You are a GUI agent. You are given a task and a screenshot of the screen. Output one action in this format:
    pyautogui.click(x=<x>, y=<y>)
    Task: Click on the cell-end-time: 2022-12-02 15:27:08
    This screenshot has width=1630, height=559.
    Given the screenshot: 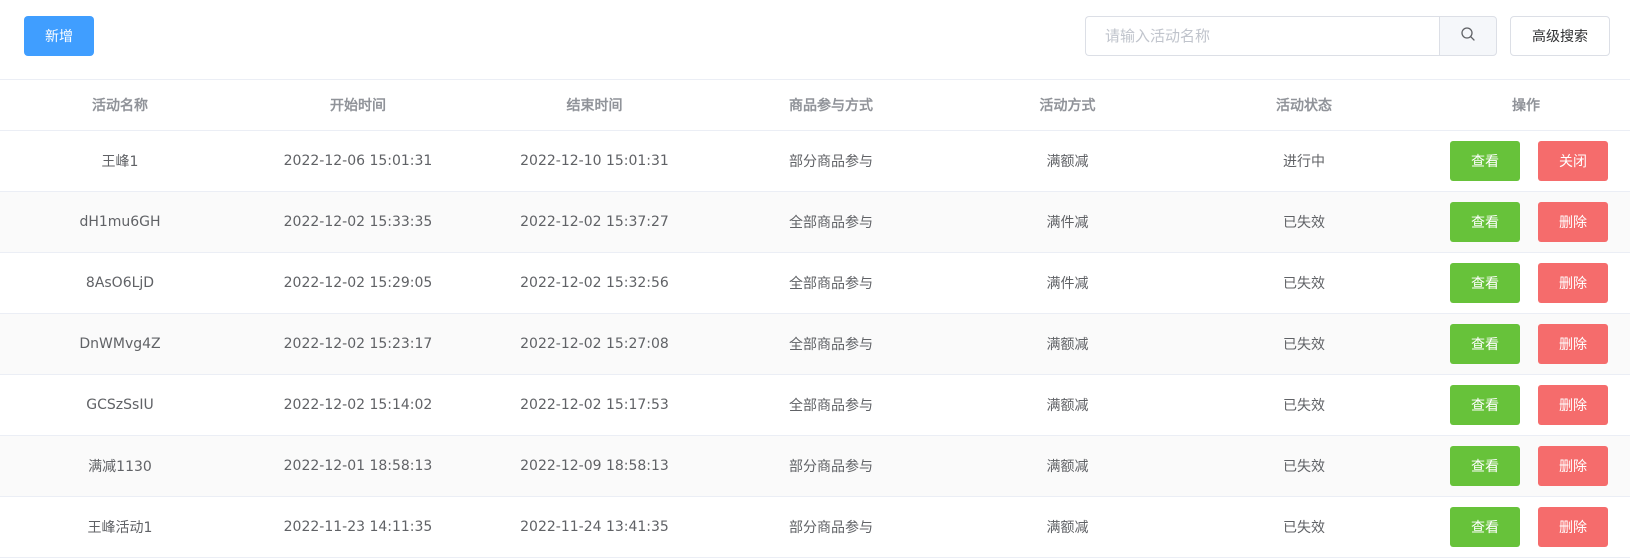 What is the action you would take?
    pyautogui.click(x=594, y=344)
    